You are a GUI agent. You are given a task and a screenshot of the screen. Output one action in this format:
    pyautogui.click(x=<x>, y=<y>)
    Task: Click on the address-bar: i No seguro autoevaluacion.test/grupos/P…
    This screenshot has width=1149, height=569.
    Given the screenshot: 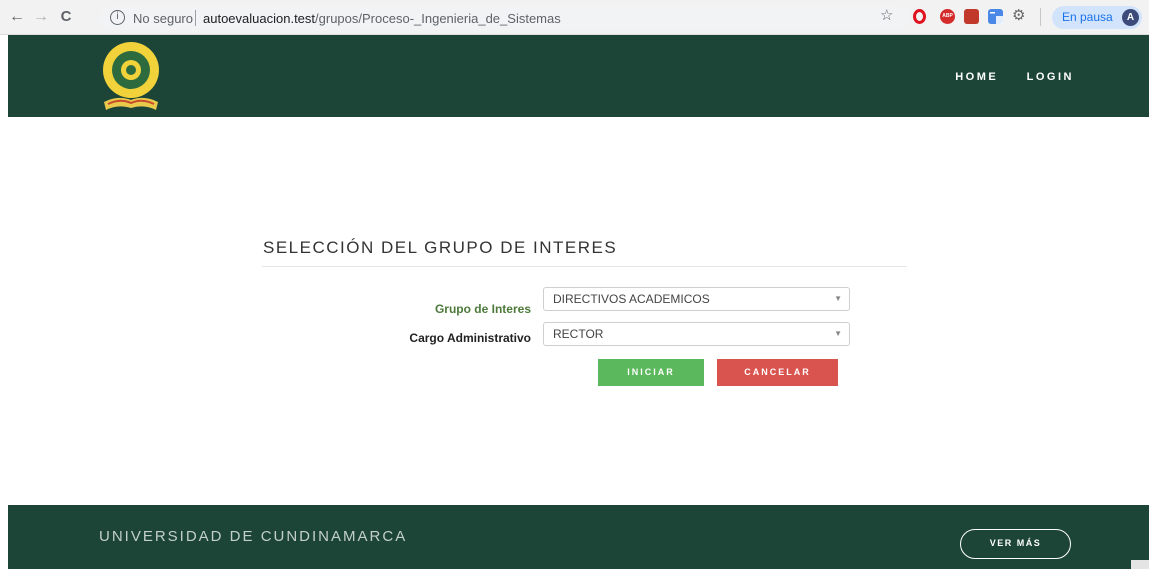 What is the action you would take?
    pyautogui.click(x=505, y=18)
    